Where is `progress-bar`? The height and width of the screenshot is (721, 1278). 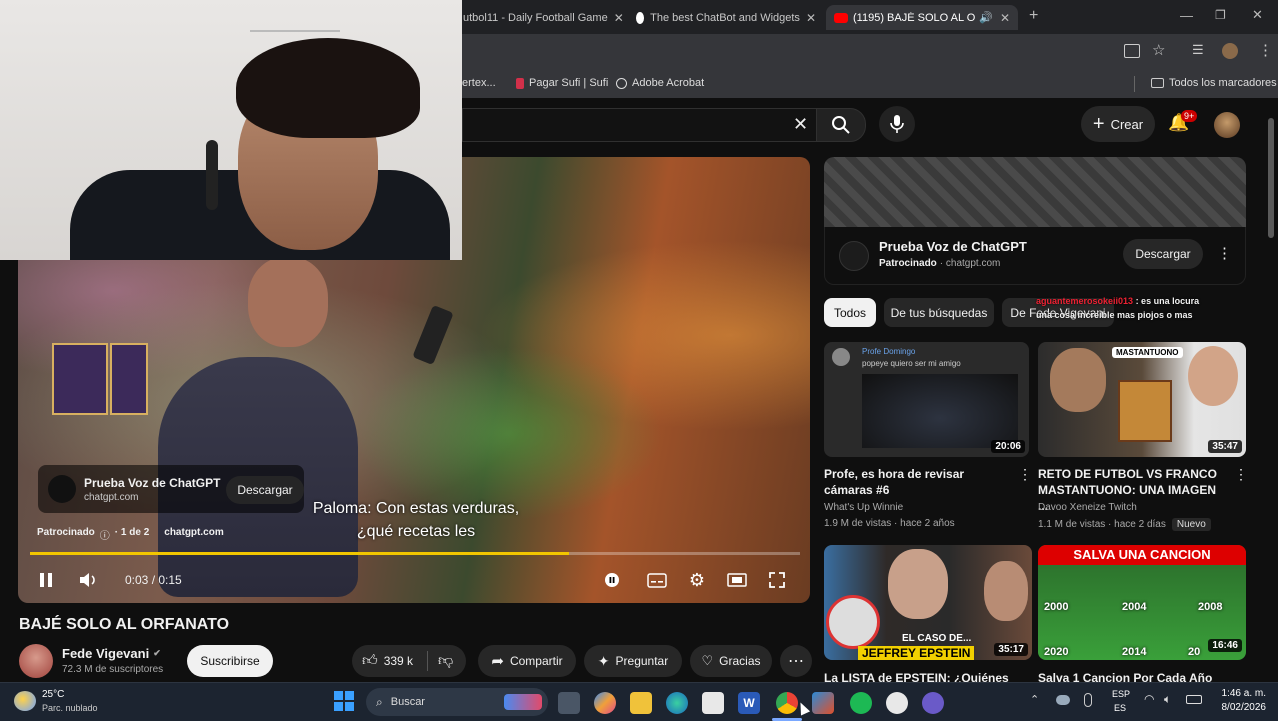 progress-bar is located at coordinates (415, 553).